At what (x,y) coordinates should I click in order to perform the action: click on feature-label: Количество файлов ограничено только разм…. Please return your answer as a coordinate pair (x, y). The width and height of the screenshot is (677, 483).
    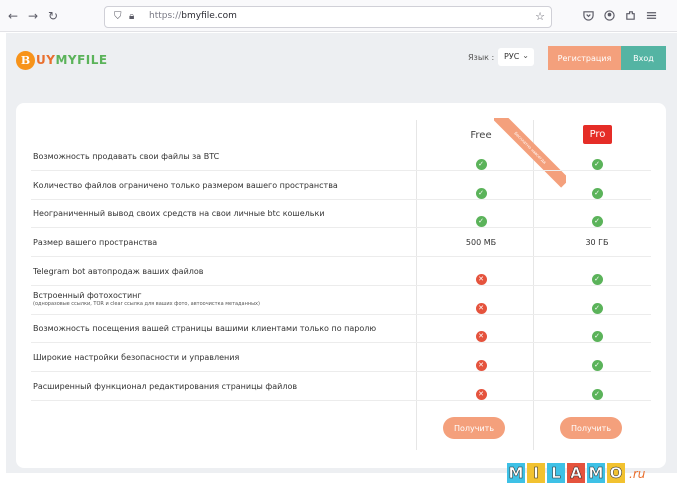
    Looking at the image, I should click on (185, 185).